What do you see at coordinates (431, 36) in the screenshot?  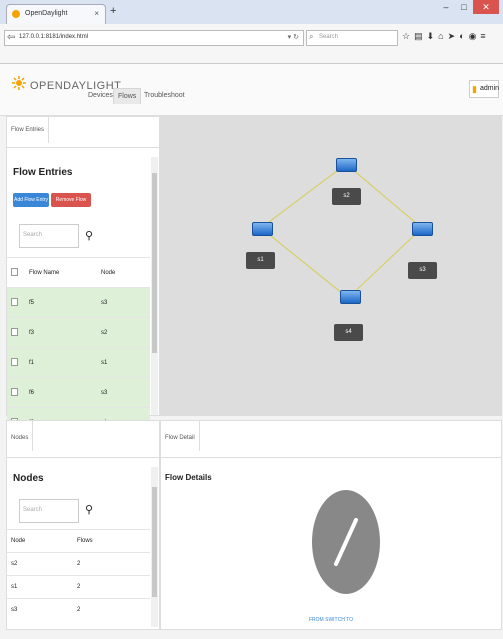 I see `download-icon: ⬇` at bounding box center [431, 36].